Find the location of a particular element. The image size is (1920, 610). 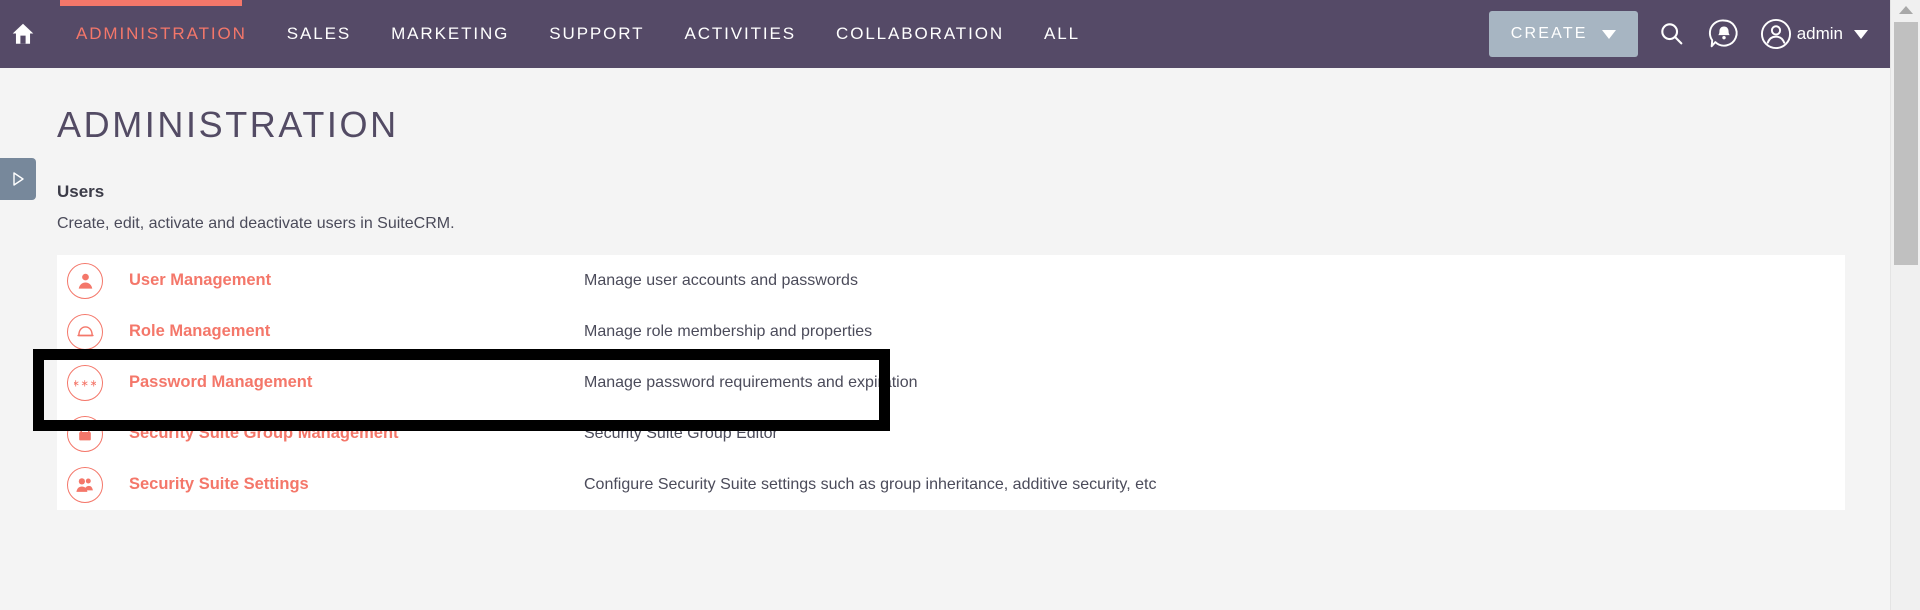

active-tab-indicator is located at coordinates (151, 3).